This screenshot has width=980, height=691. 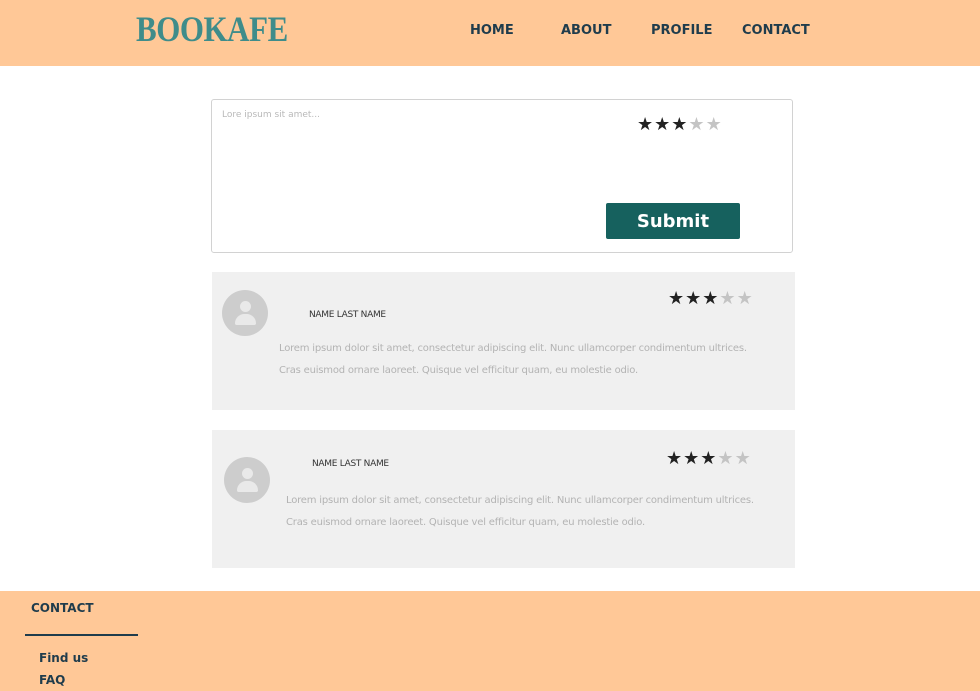 I want to click on site-header: BOOKAFE HOME ABOUT PROFILE CONTACT, so click(x=490, y=33).